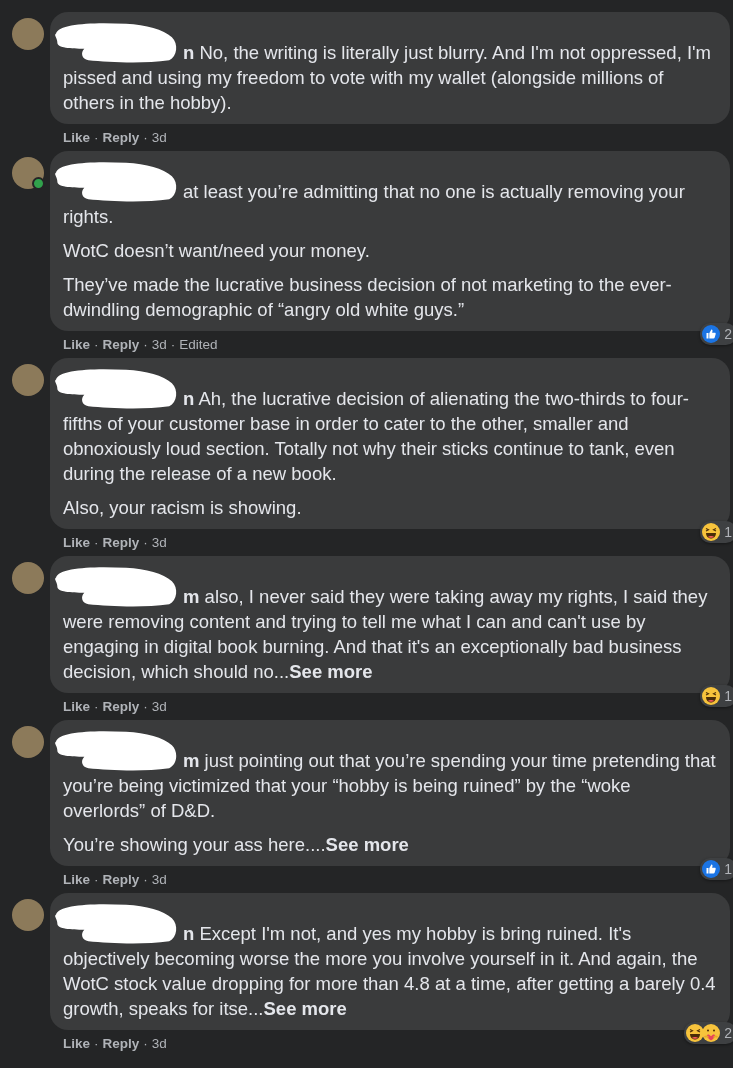 This screenshot has height=1068, width=733. Describe the element at coordinates (198, 344) in the screenshot. I see `edited-label: Edited` at that location.